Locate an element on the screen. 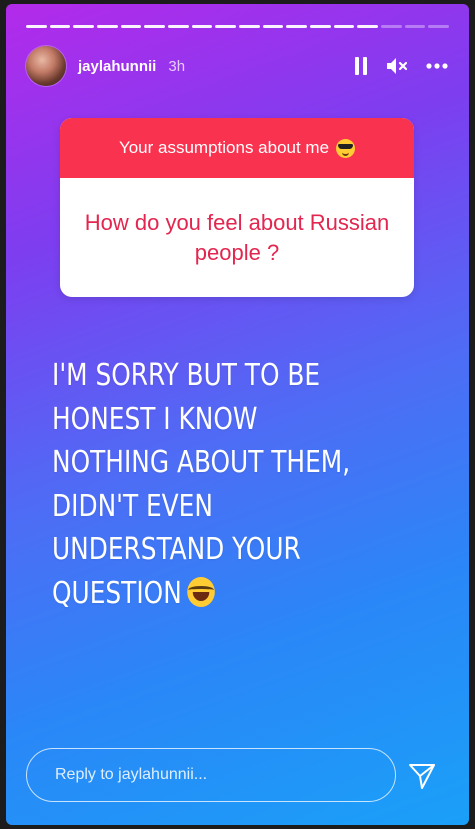 The image size is (475, 829). answer-line-text: QUESTION is located at coordinates (117, 593).